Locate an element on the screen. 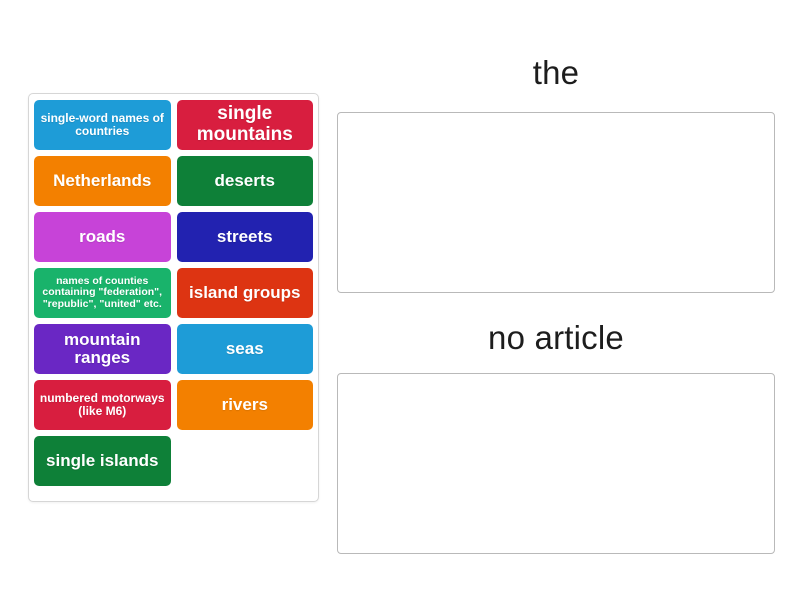  sortable-tile: numbered motorways (like M6) is located at coordinates (102, 405).